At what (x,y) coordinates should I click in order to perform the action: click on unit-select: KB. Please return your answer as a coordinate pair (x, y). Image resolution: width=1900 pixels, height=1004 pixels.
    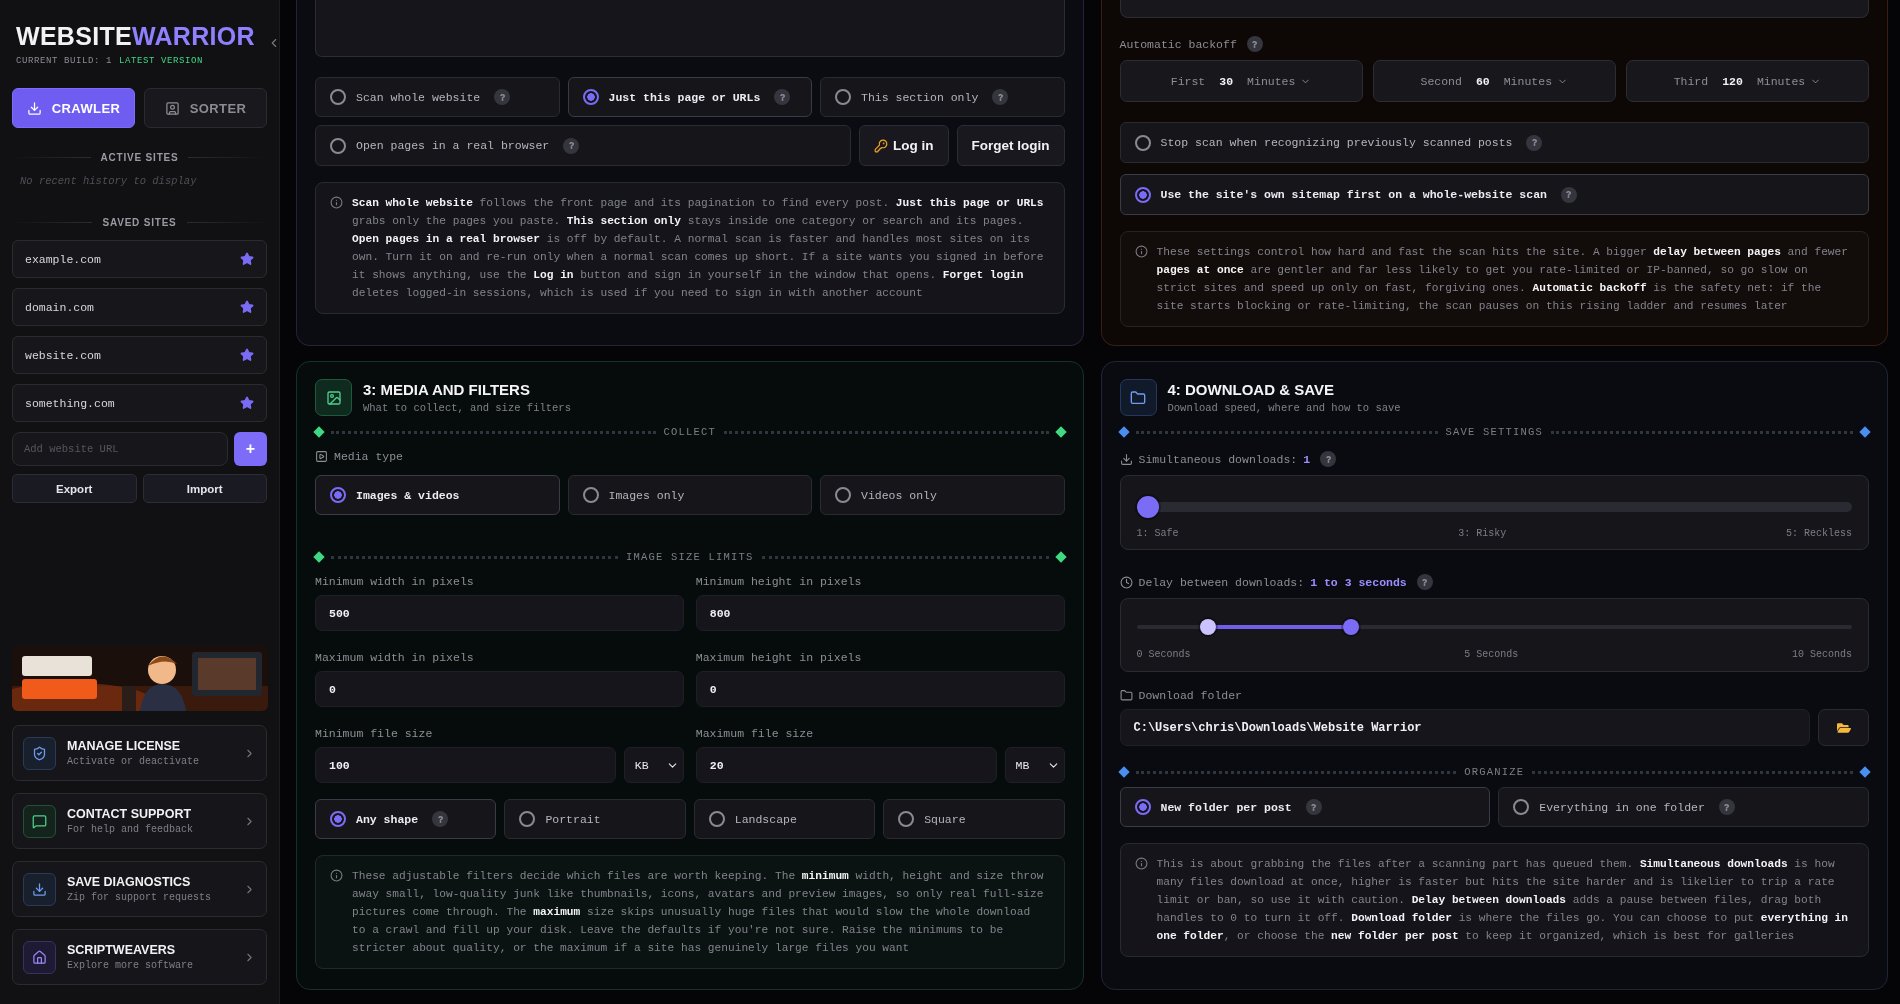
    Looking at the image, I should click on (653, 765).